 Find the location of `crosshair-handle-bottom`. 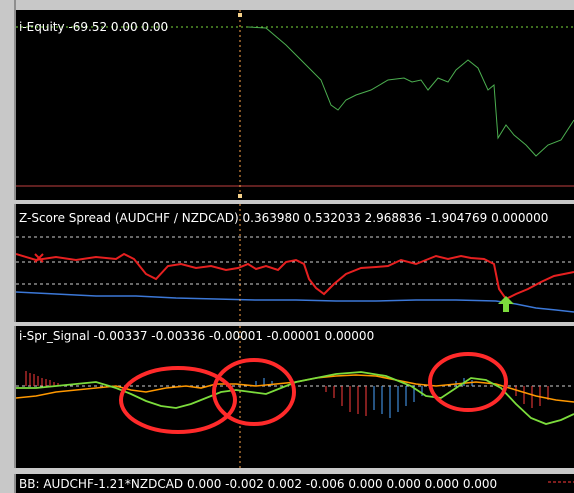

crosshair-handle-bottom is located at coordinates (240, 196).